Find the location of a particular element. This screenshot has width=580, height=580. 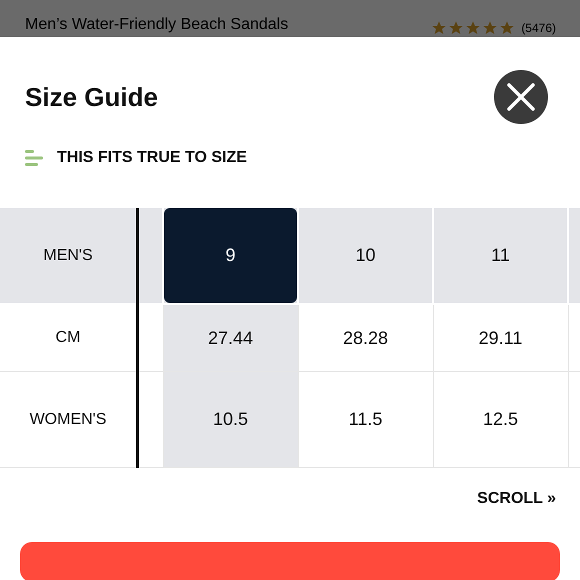

table-cell: 10.5 is located at coordinates (230, 420).